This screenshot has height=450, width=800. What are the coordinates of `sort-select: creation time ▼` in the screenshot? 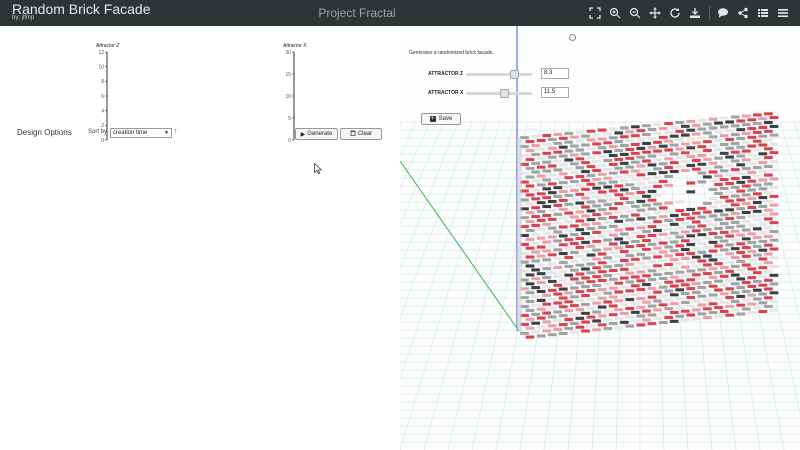 It's located at (141, 133).